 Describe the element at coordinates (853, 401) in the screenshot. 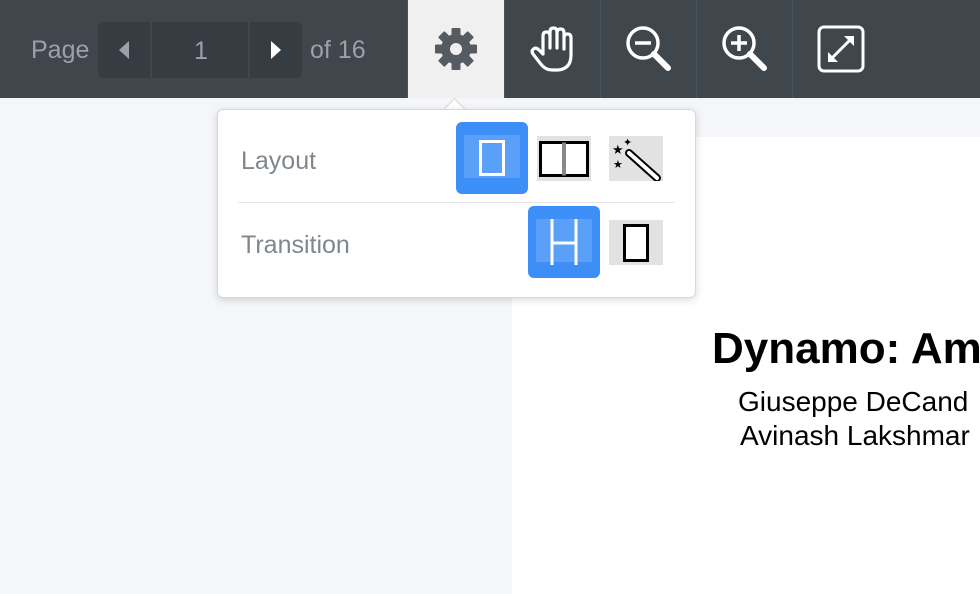

I see `document-author: Giuseppe DeCand` at that location.